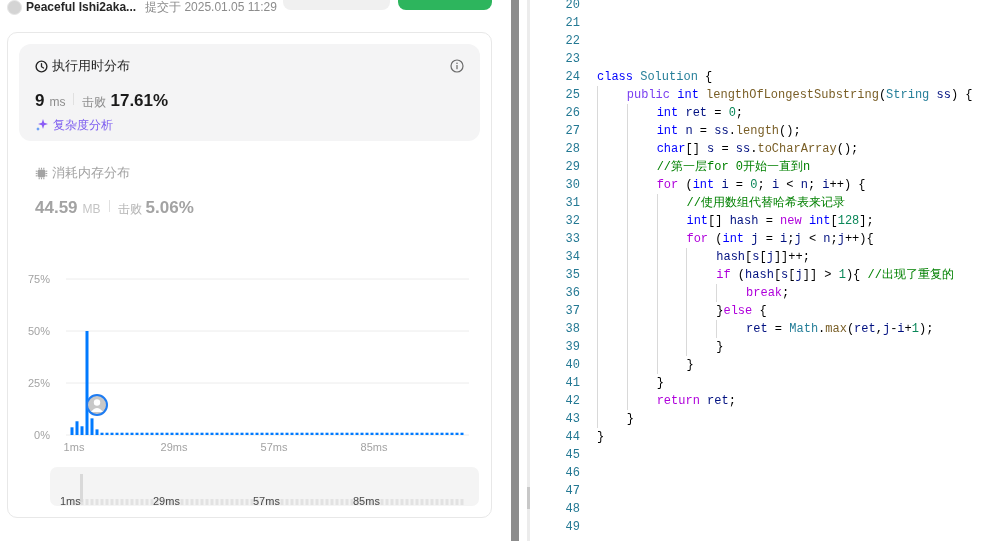 The height and width of the screenshot is (541, 1002). I want to click on axis-label: 29ms, so click(174, 447).